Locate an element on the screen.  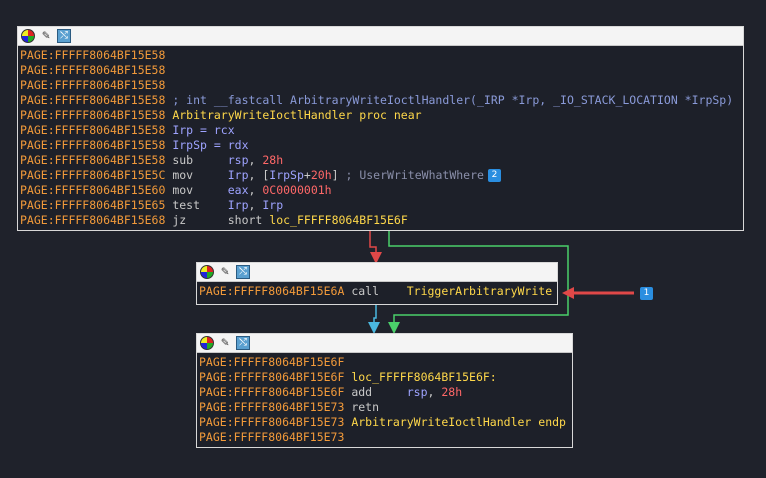
disasm-line: PAGE:FFFFF8064BF15E6F is located at coordinates (385, 362).